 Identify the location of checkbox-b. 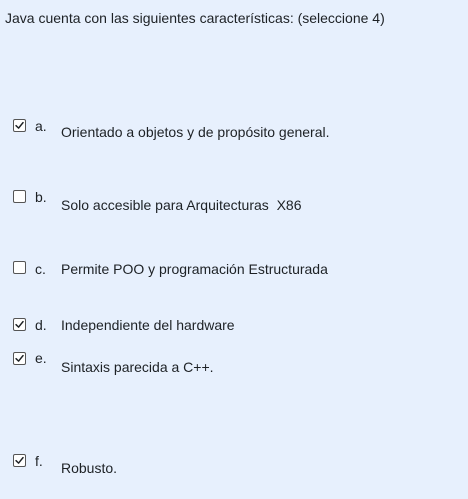
(19, 196).